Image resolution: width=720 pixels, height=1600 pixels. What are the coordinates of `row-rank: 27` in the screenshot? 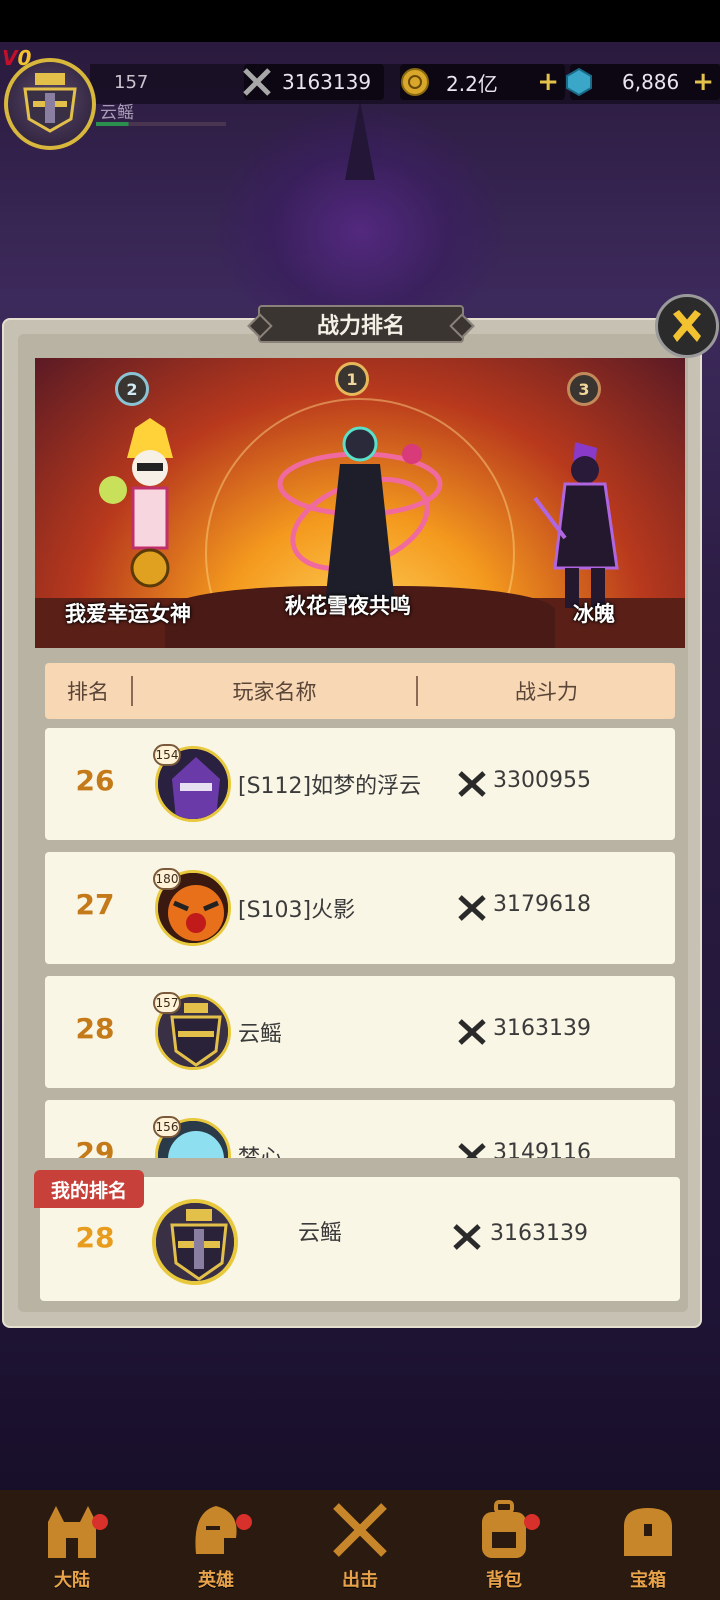 It's located at (95, 904).